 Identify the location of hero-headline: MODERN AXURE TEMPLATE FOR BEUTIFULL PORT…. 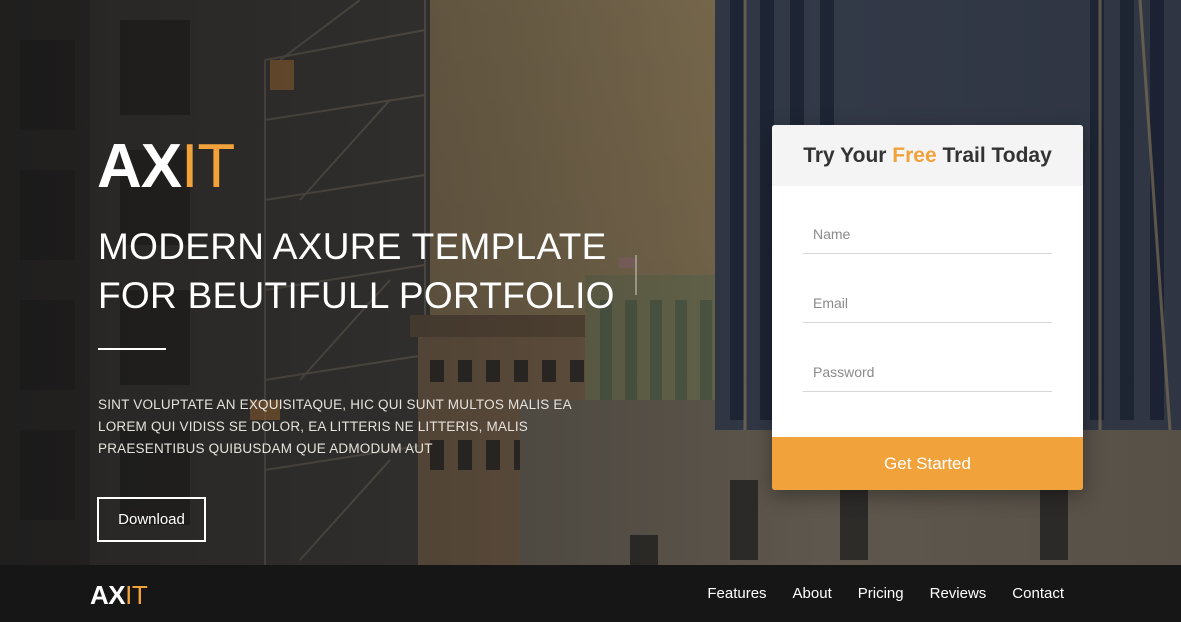
(358, 271).